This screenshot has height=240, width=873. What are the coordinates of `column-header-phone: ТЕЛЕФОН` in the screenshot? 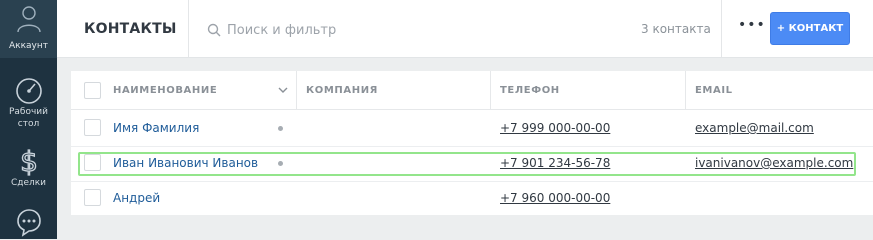 It's located at (530, 90).